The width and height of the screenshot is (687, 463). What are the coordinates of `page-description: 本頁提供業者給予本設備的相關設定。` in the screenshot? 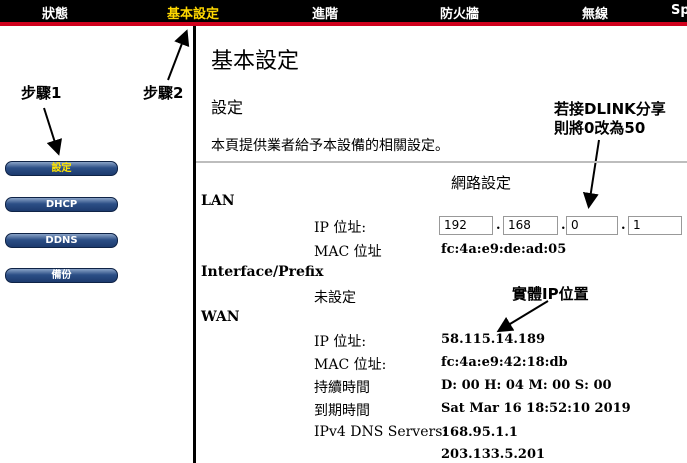 It's located at (330, 146).